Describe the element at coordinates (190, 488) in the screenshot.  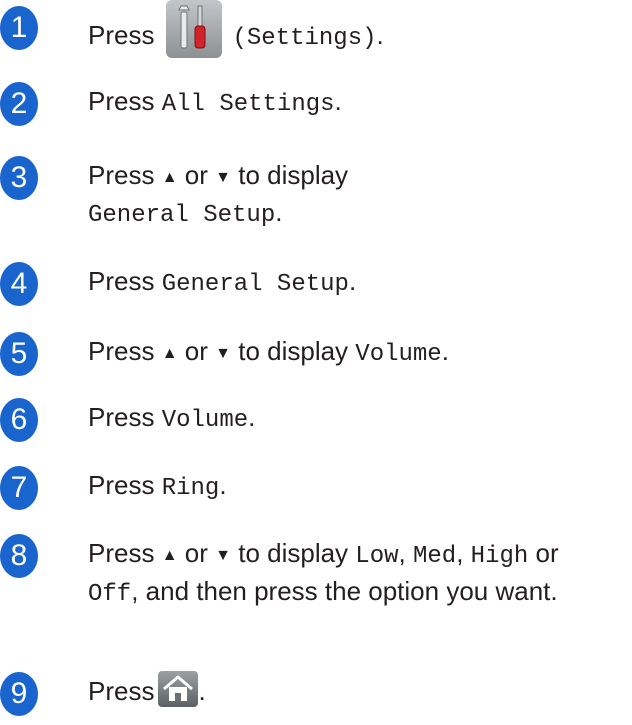
I see `menu-option-ring: Ring` at that location.